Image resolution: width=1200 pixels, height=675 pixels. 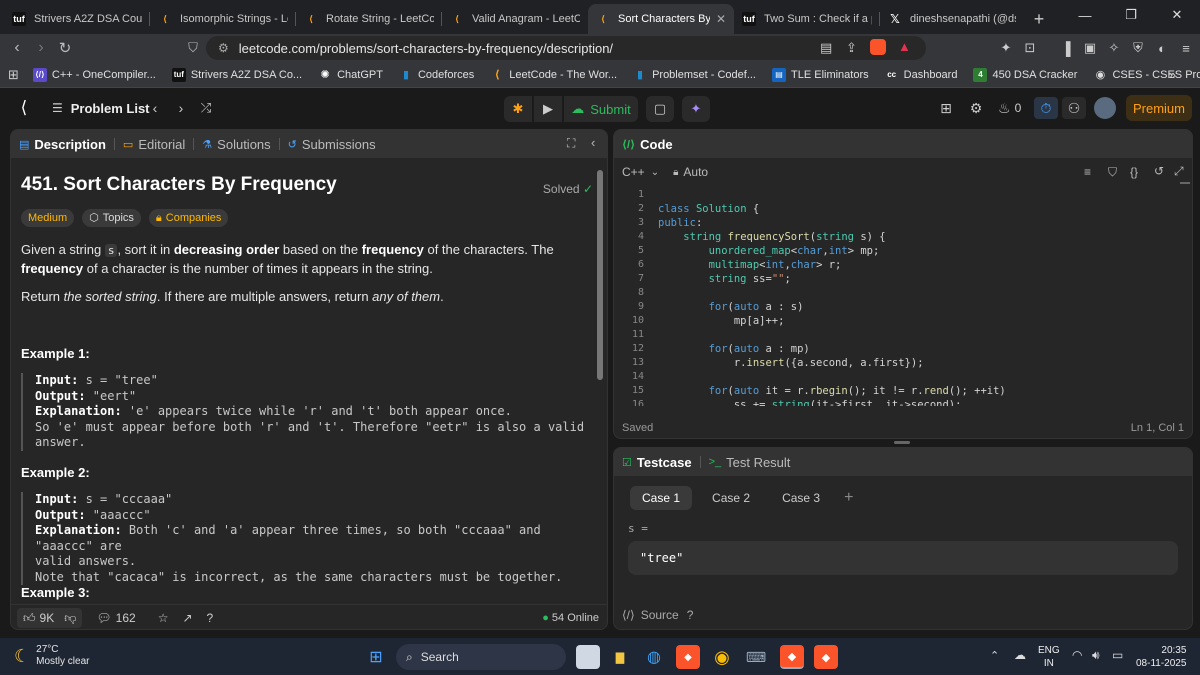 What do you see at coordinates (77, 19) in the screenshot?
I see `browser-tab: tufStrivers A2Z DSA Course/S` at bounding box center [77, 19].